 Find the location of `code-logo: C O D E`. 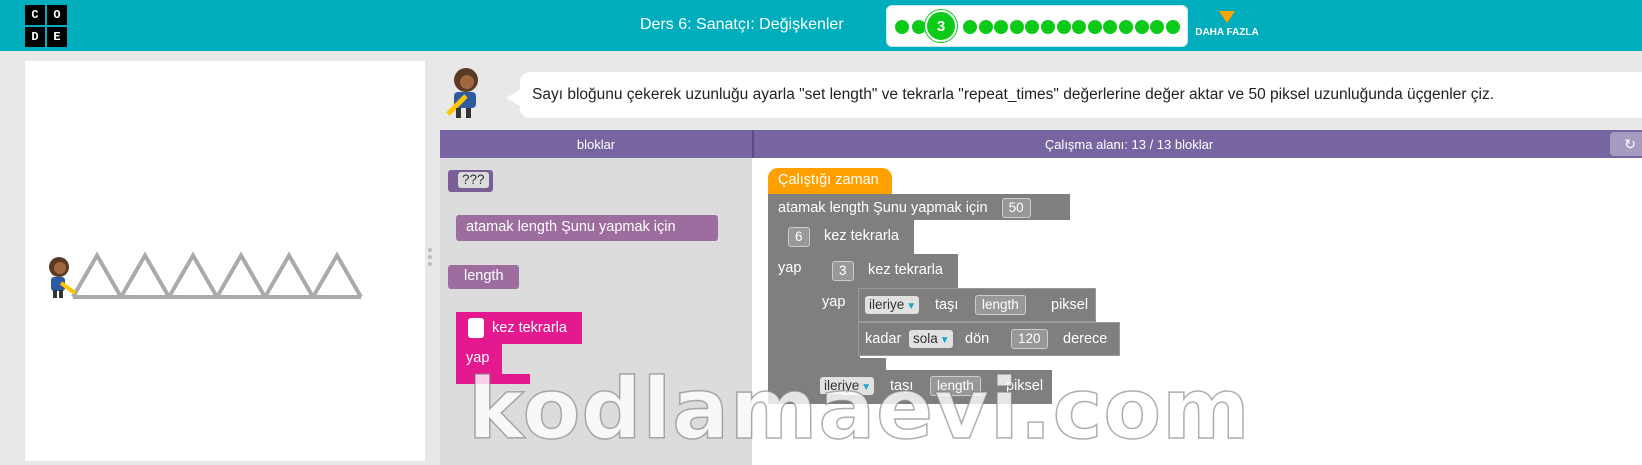

code-logo: C O D E is located at coordinates (46, 26).